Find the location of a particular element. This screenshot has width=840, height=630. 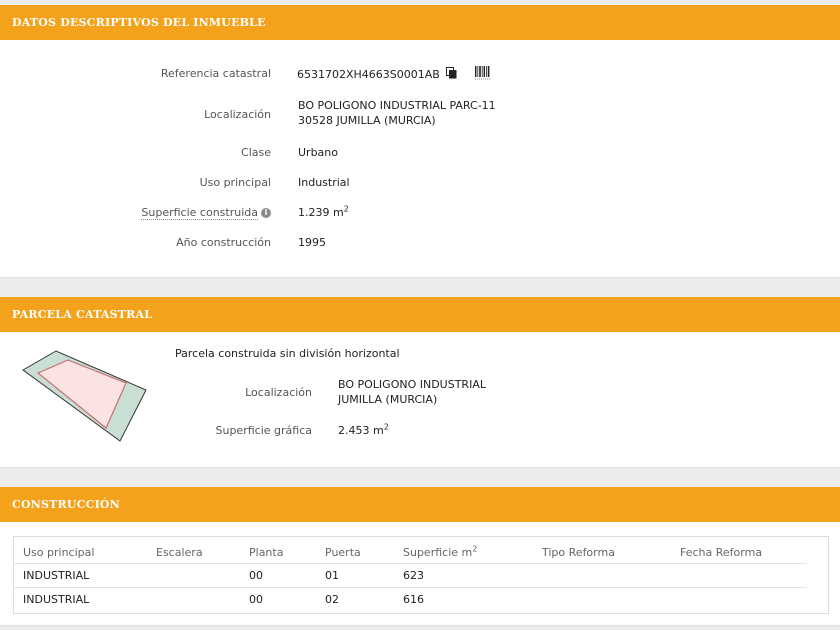

localizacion-label: Localización is located at coordinates (237, 114).